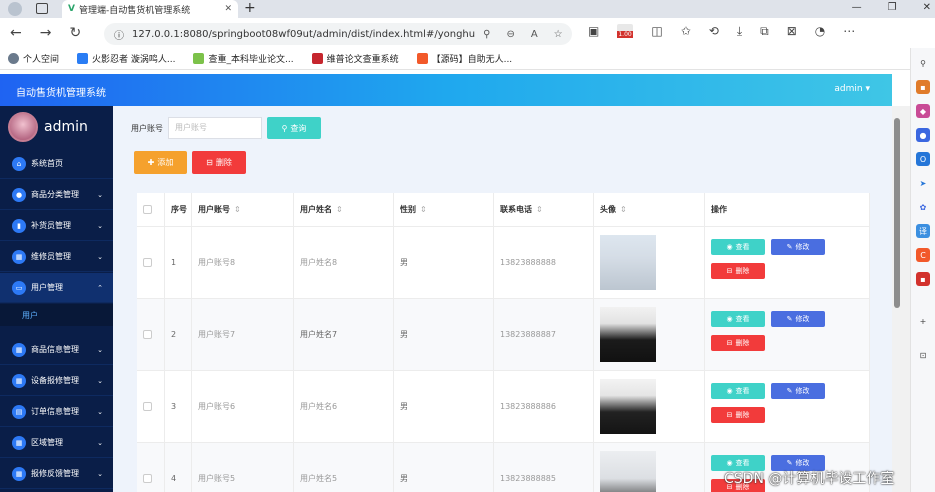  I want to click on send-icon: ➤, so click(923, 183).